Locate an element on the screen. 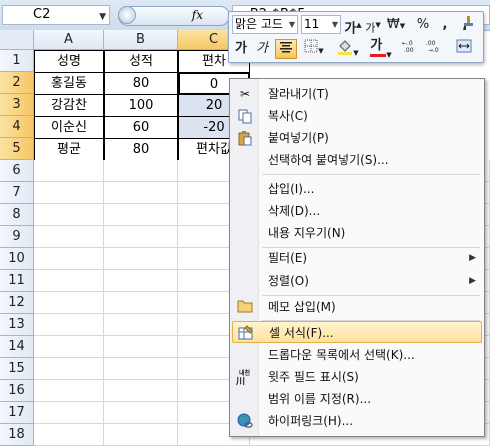 The image size is (490, 446). column-header-a: A is located at coordinates (69, 40).